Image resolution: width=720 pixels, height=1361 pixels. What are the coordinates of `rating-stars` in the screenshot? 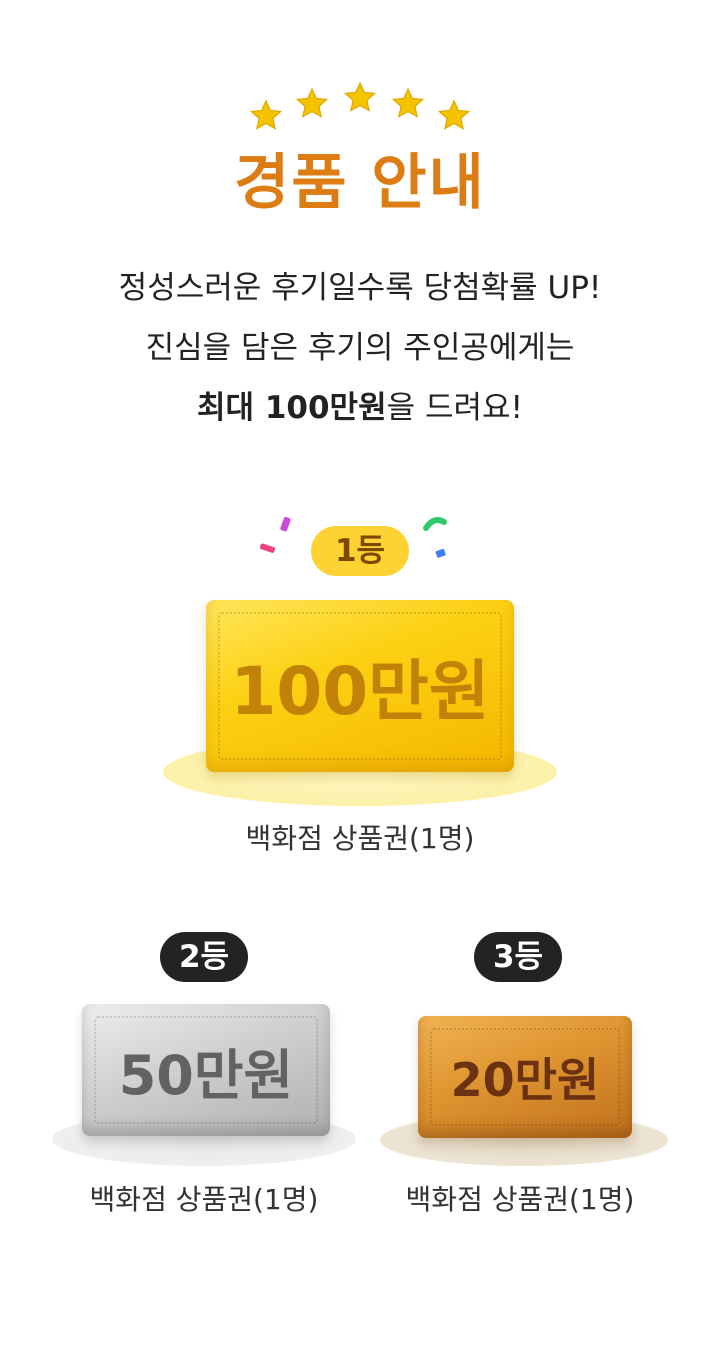 It's located at (360, 110).